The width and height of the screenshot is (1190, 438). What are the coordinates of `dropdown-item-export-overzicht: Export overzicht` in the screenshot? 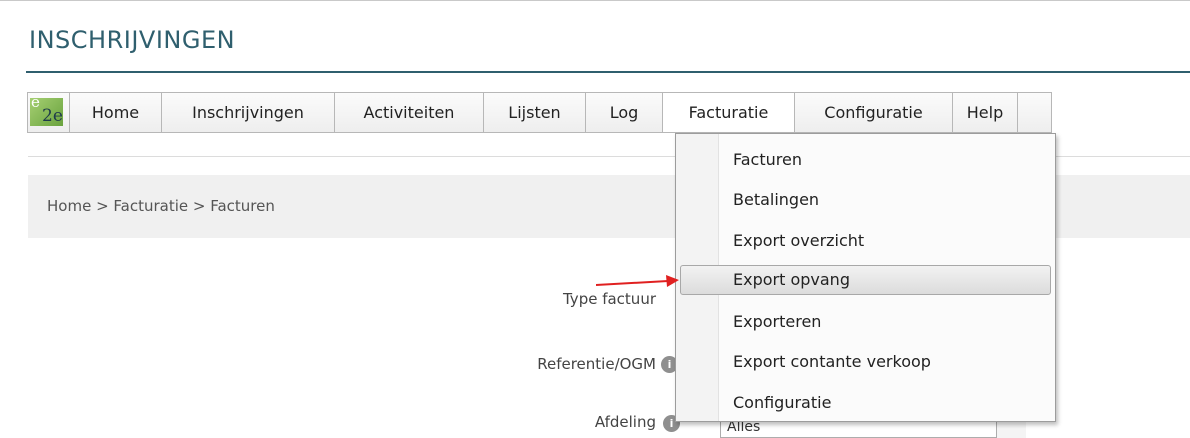 It's located at (865, 241).